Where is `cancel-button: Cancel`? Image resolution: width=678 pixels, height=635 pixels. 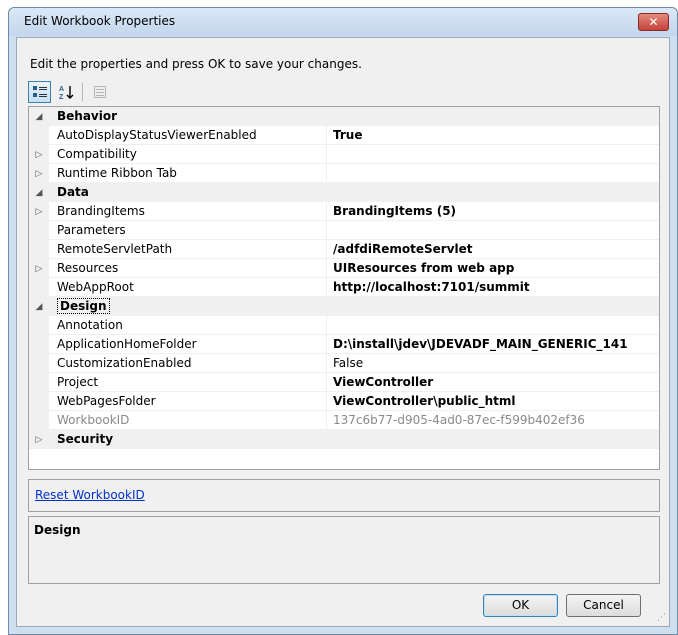 cancel-button: Cancel is located at coordinates (603, 605).